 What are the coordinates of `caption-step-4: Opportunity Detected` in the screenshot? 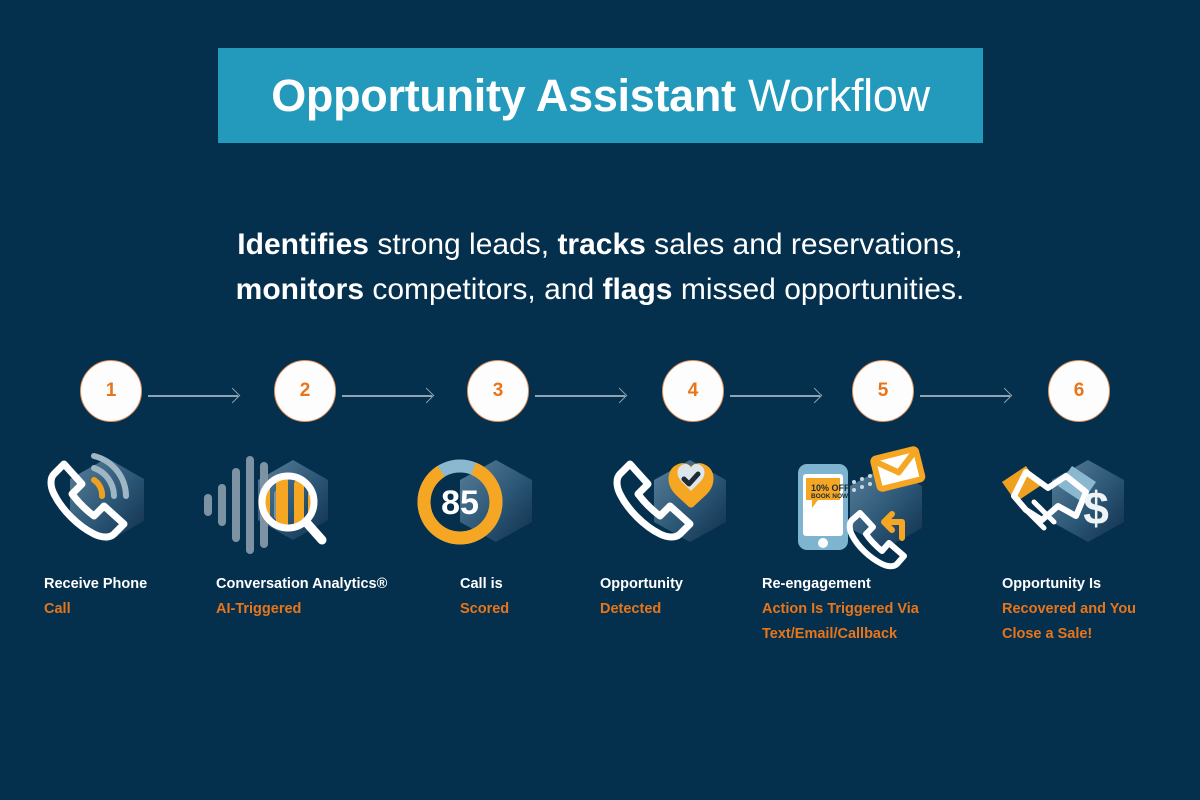 It's located at (641, 597).